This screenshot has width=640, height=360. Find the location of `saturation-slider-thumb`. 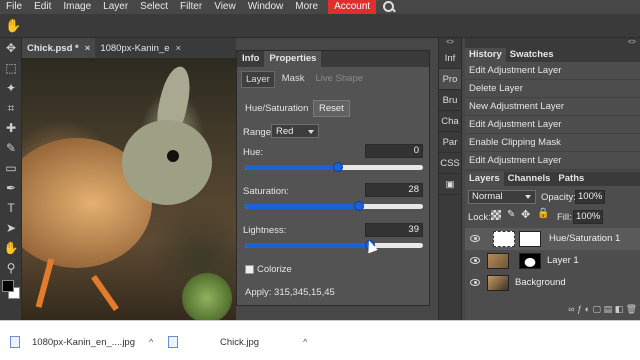

saturation-slider-thumb is located at coordinates (358, 206).